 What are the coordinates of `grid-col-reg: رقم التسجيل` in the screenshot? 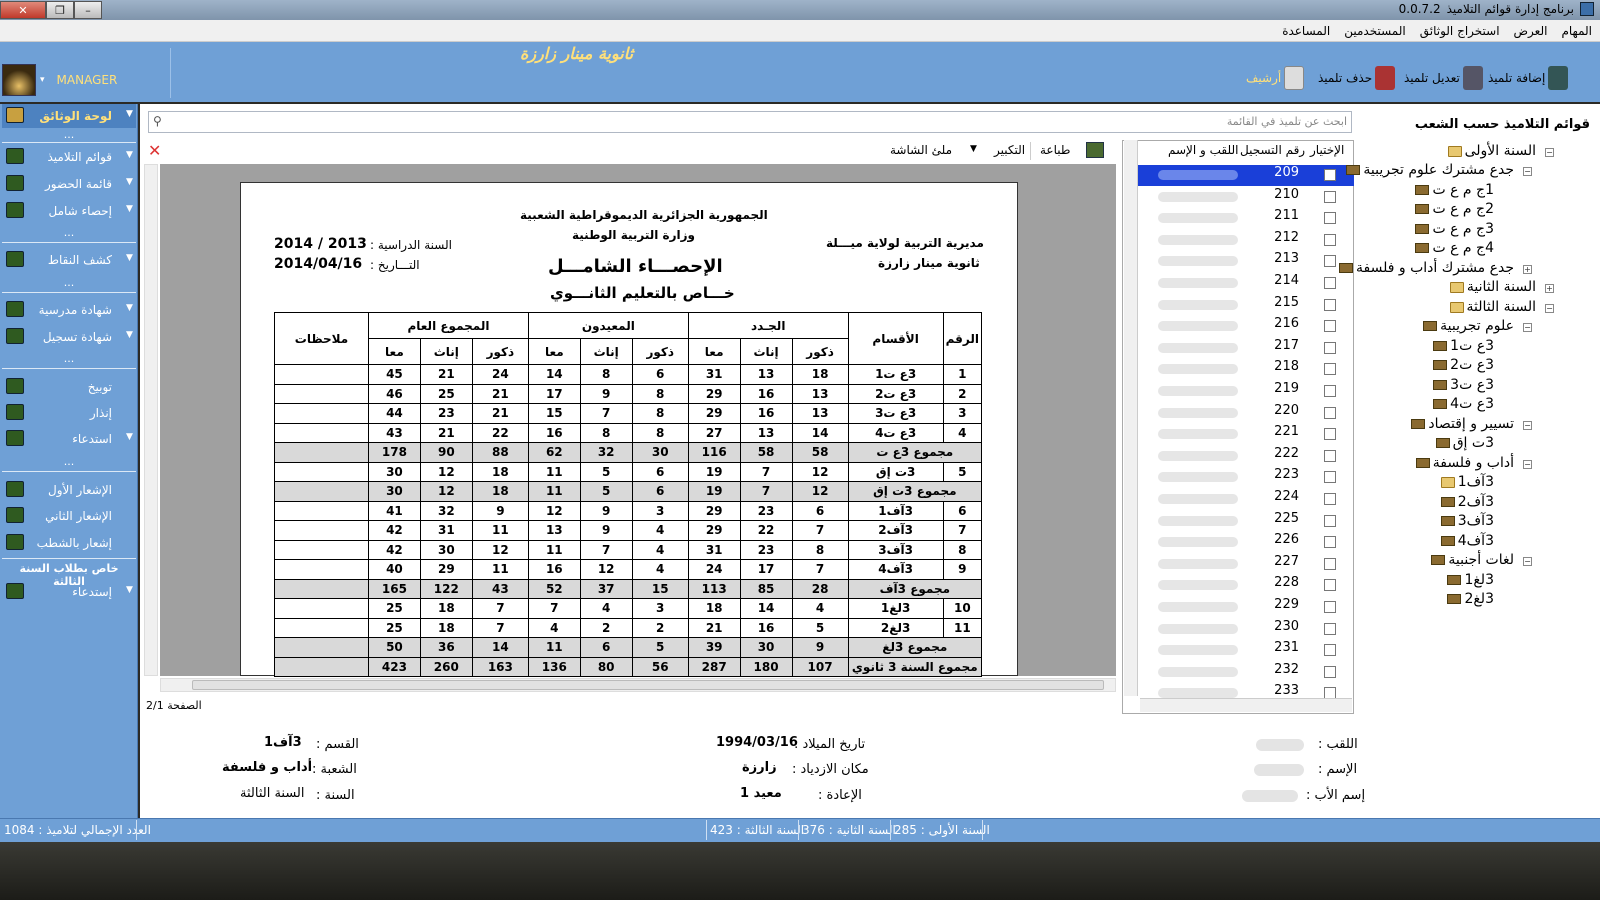 It's located at (1272, 150).